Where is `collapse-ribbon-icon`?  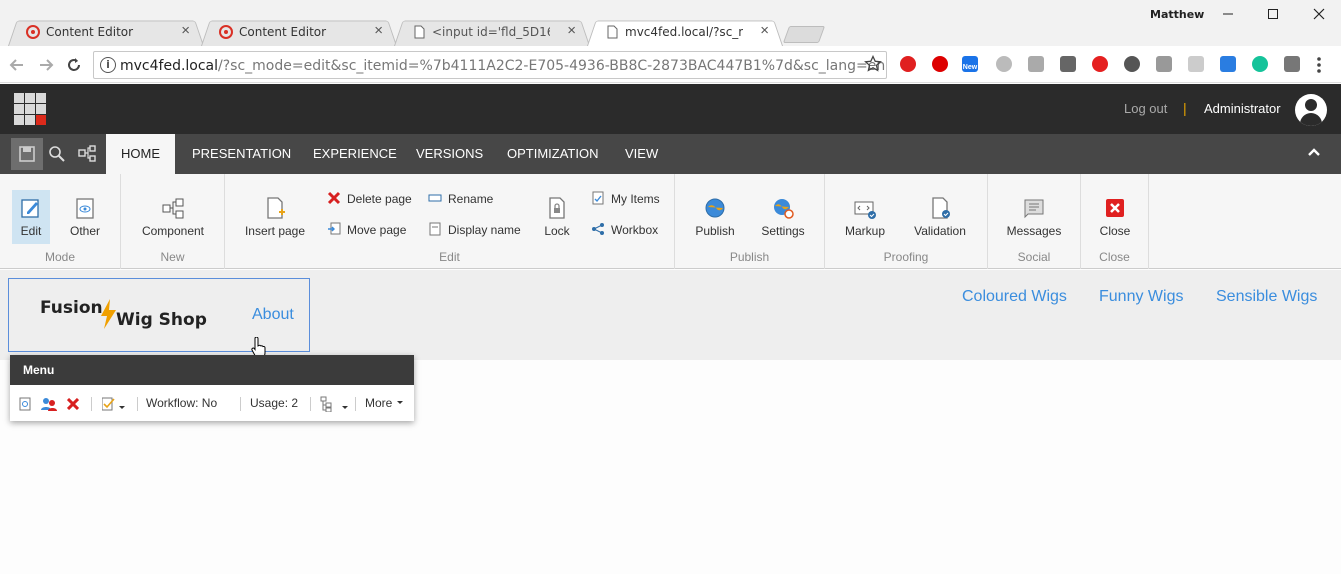 collapse-ribbon-icon is located at coordinates (1314, 152).